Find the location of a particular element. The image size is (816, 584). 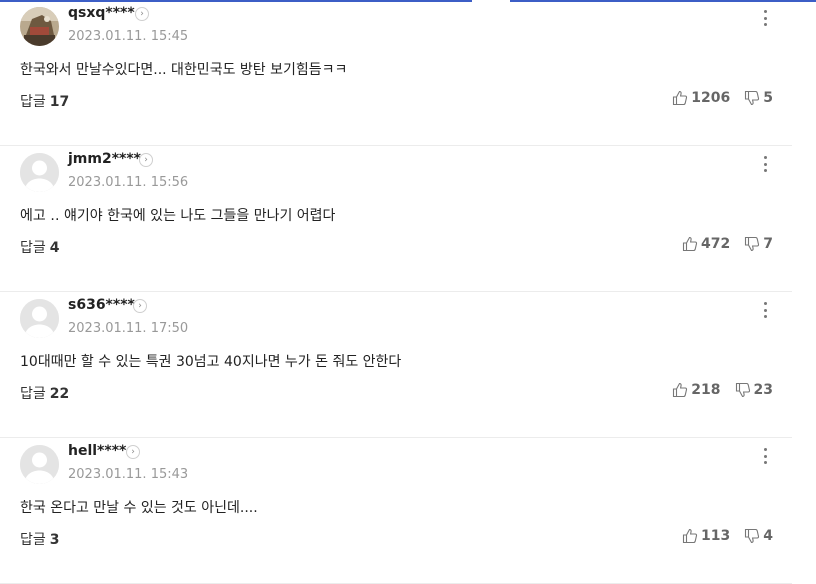

like-count: 113 is located at coordinates (716, 536).